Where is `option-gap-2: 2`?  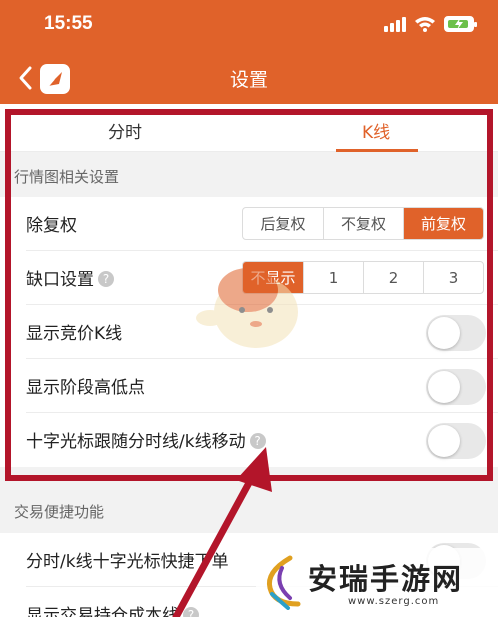 option-gap-2: 2 is located at coordinates (393, 277).